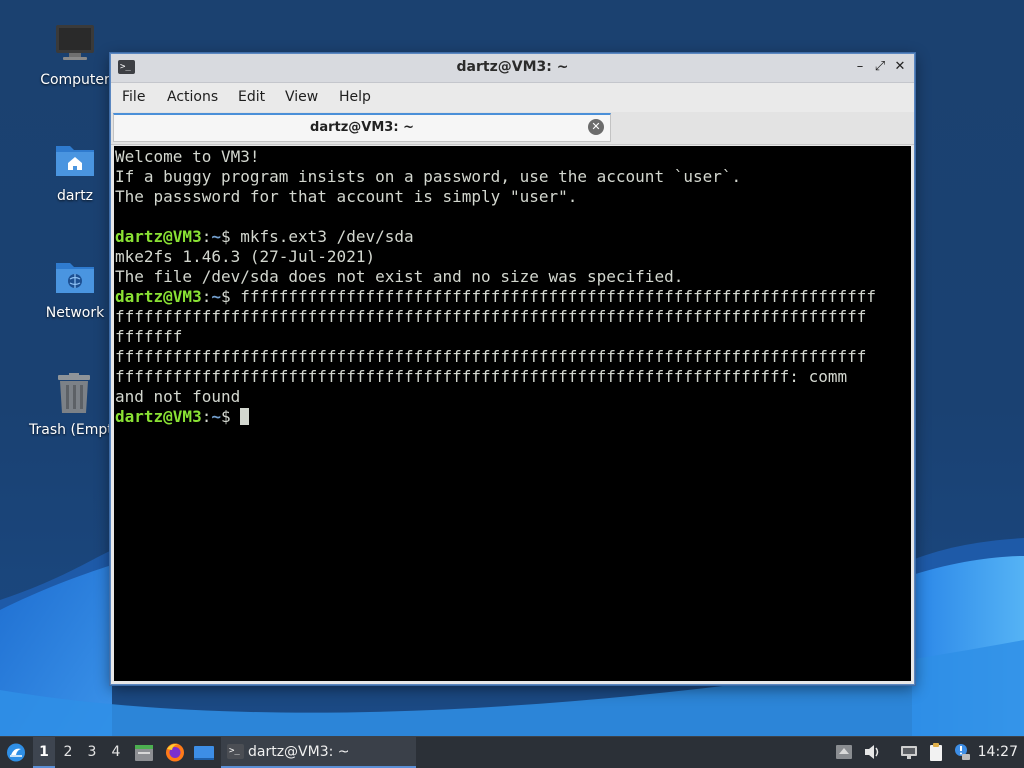 This screenshot has height=768, width=1024. Describe the element at coordinates (235, 751) in the screenshot. I see `terminal-app-icon: >_` at that location.